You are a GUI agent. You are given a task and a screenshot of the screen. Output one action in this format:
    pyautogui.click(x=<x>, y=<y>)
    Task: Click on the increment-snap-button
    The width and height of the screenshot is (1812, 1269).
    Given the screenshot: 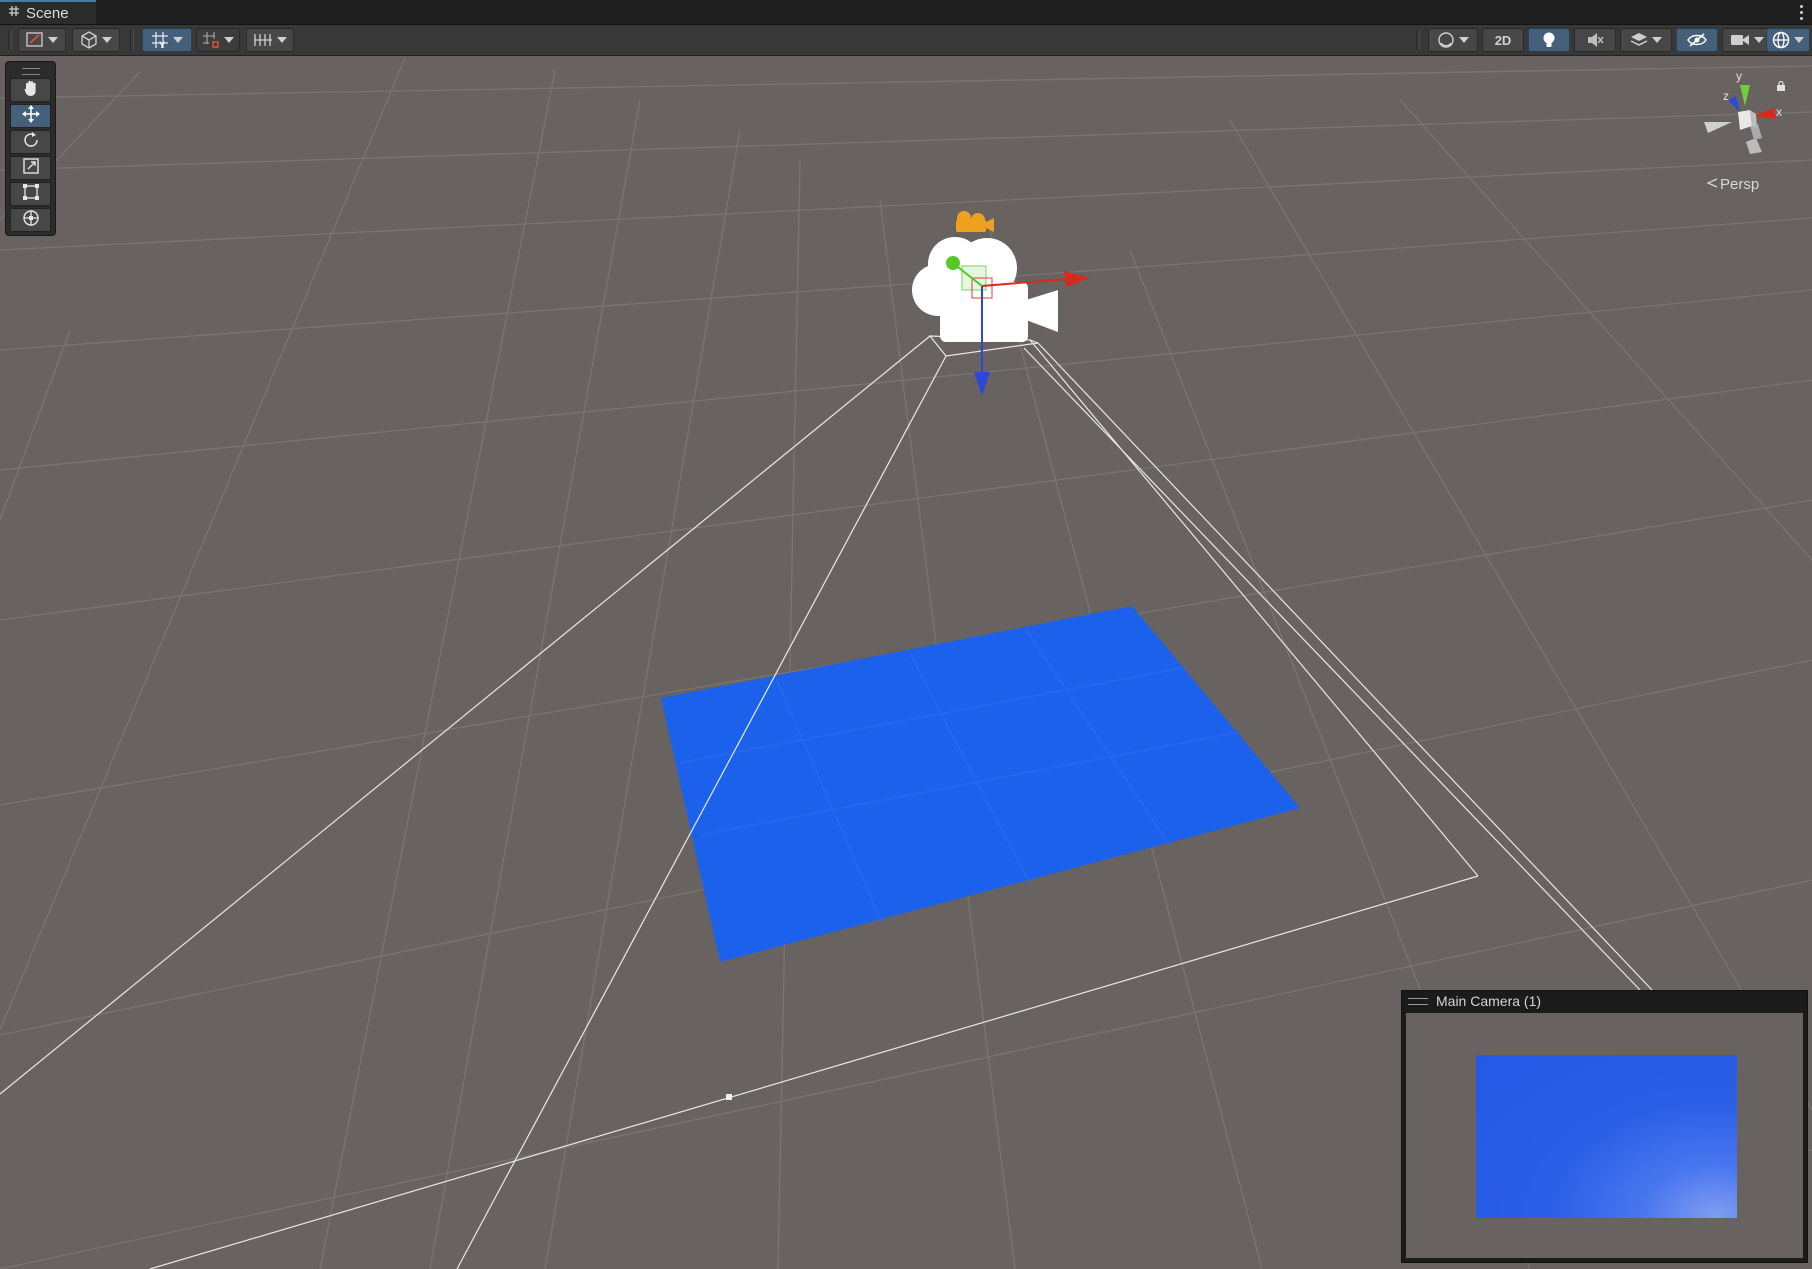 What is the action you would take?
    pyautogui.click(x=270, y=40)
    